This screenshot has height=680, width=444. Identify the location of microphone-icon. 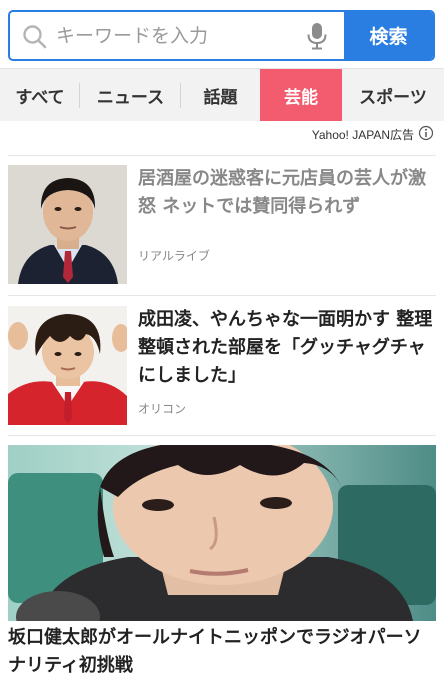
(317, 36).